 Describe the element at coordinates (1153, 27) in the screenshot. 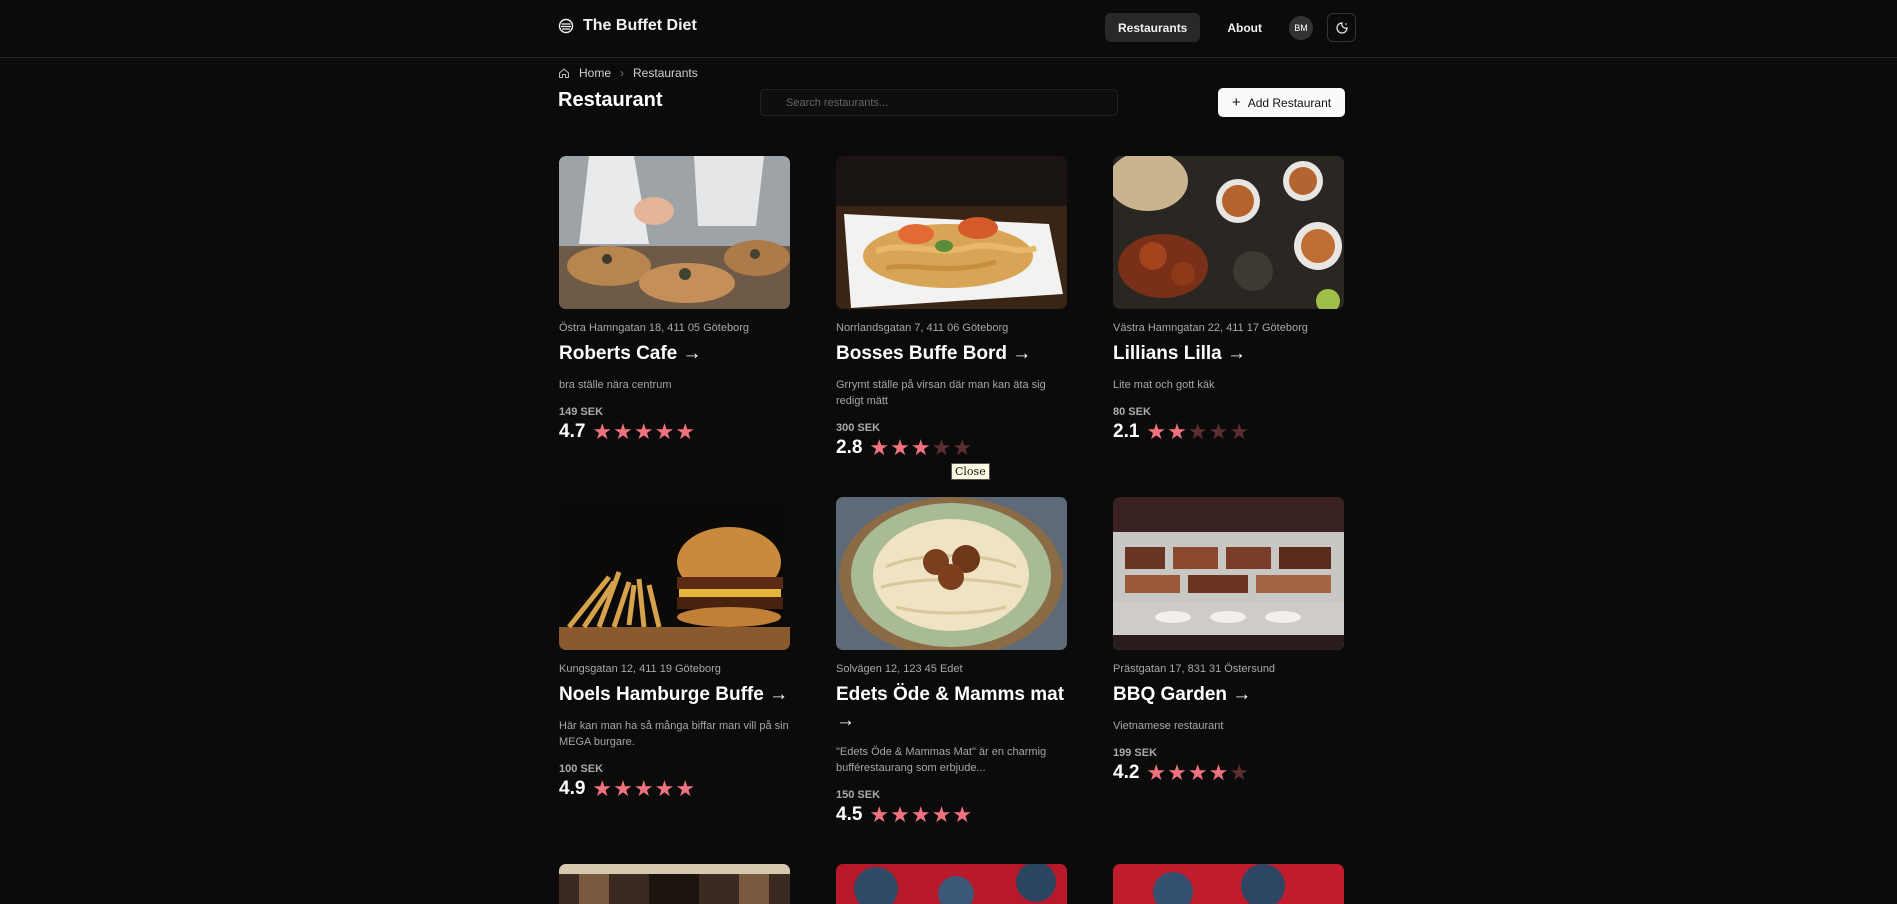

I see `nav-restaurants: Restaurants` at that location.